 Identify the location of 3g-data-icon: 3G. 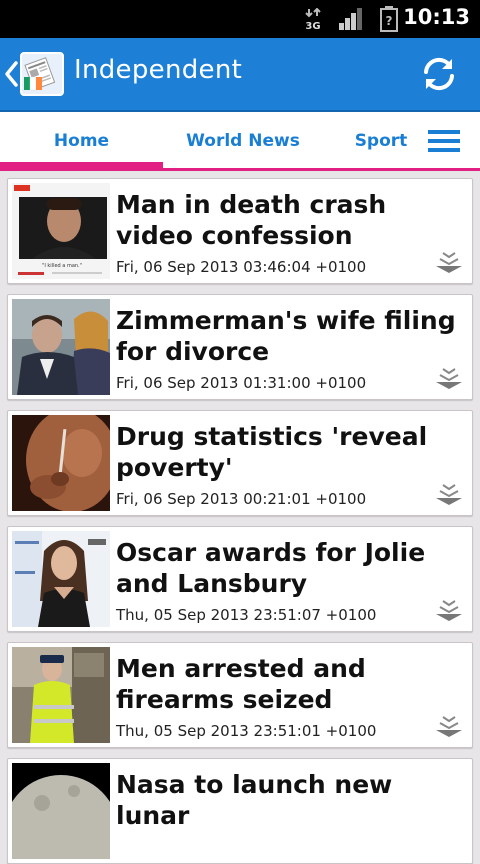
(313, 19).